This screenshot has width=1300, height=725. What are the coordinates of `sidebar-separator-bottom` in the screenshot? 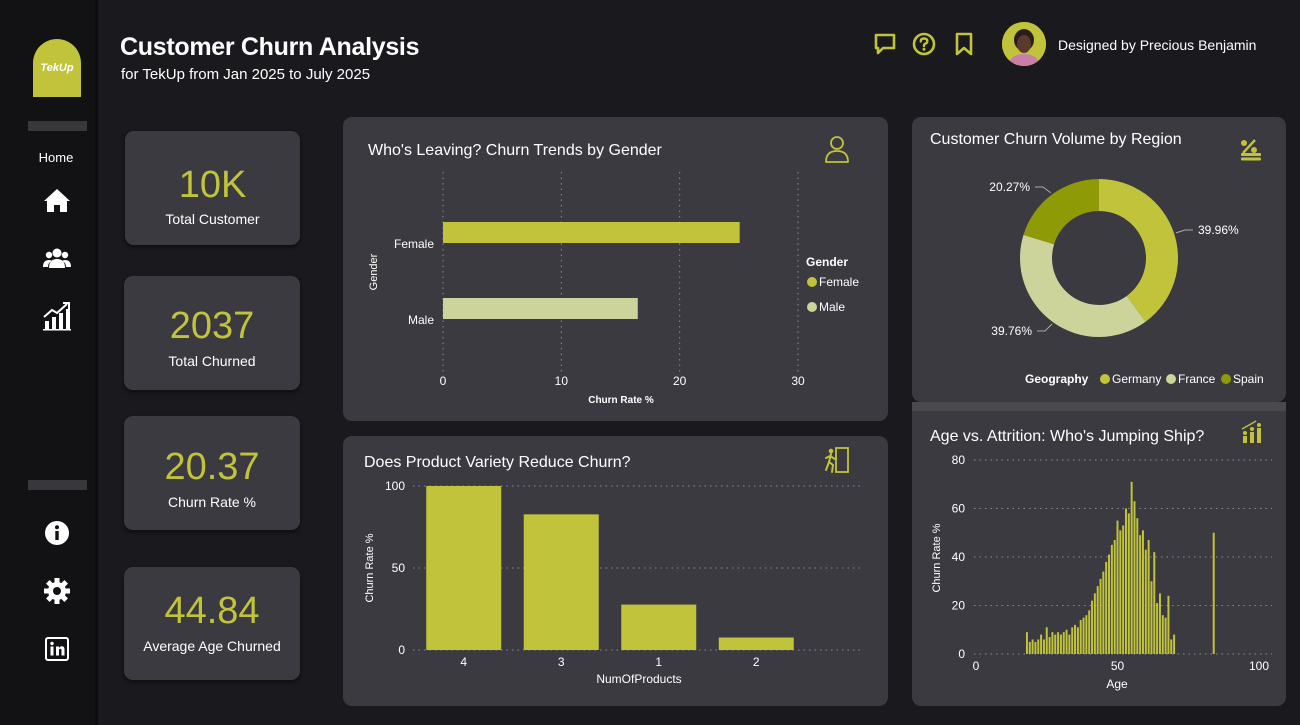 It's located at (57, 485).